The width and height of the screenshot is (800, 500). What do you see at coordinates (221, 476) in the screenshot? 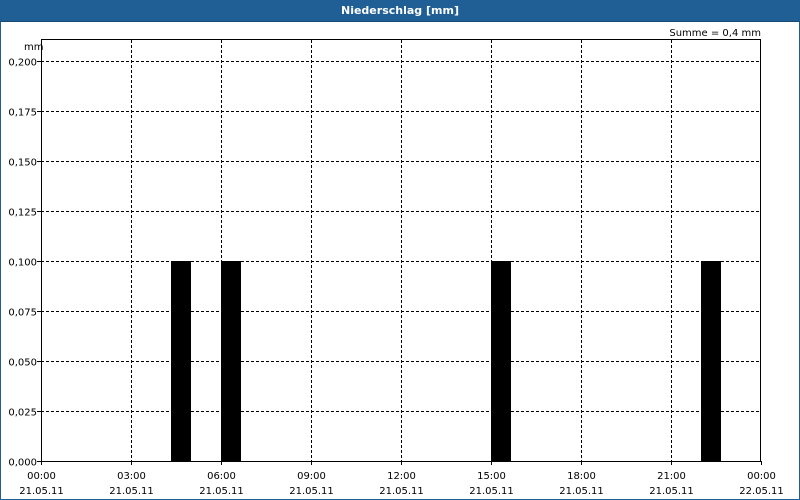
I see `x-tick-label-time: 06:00` at bounding box center [221, 476].